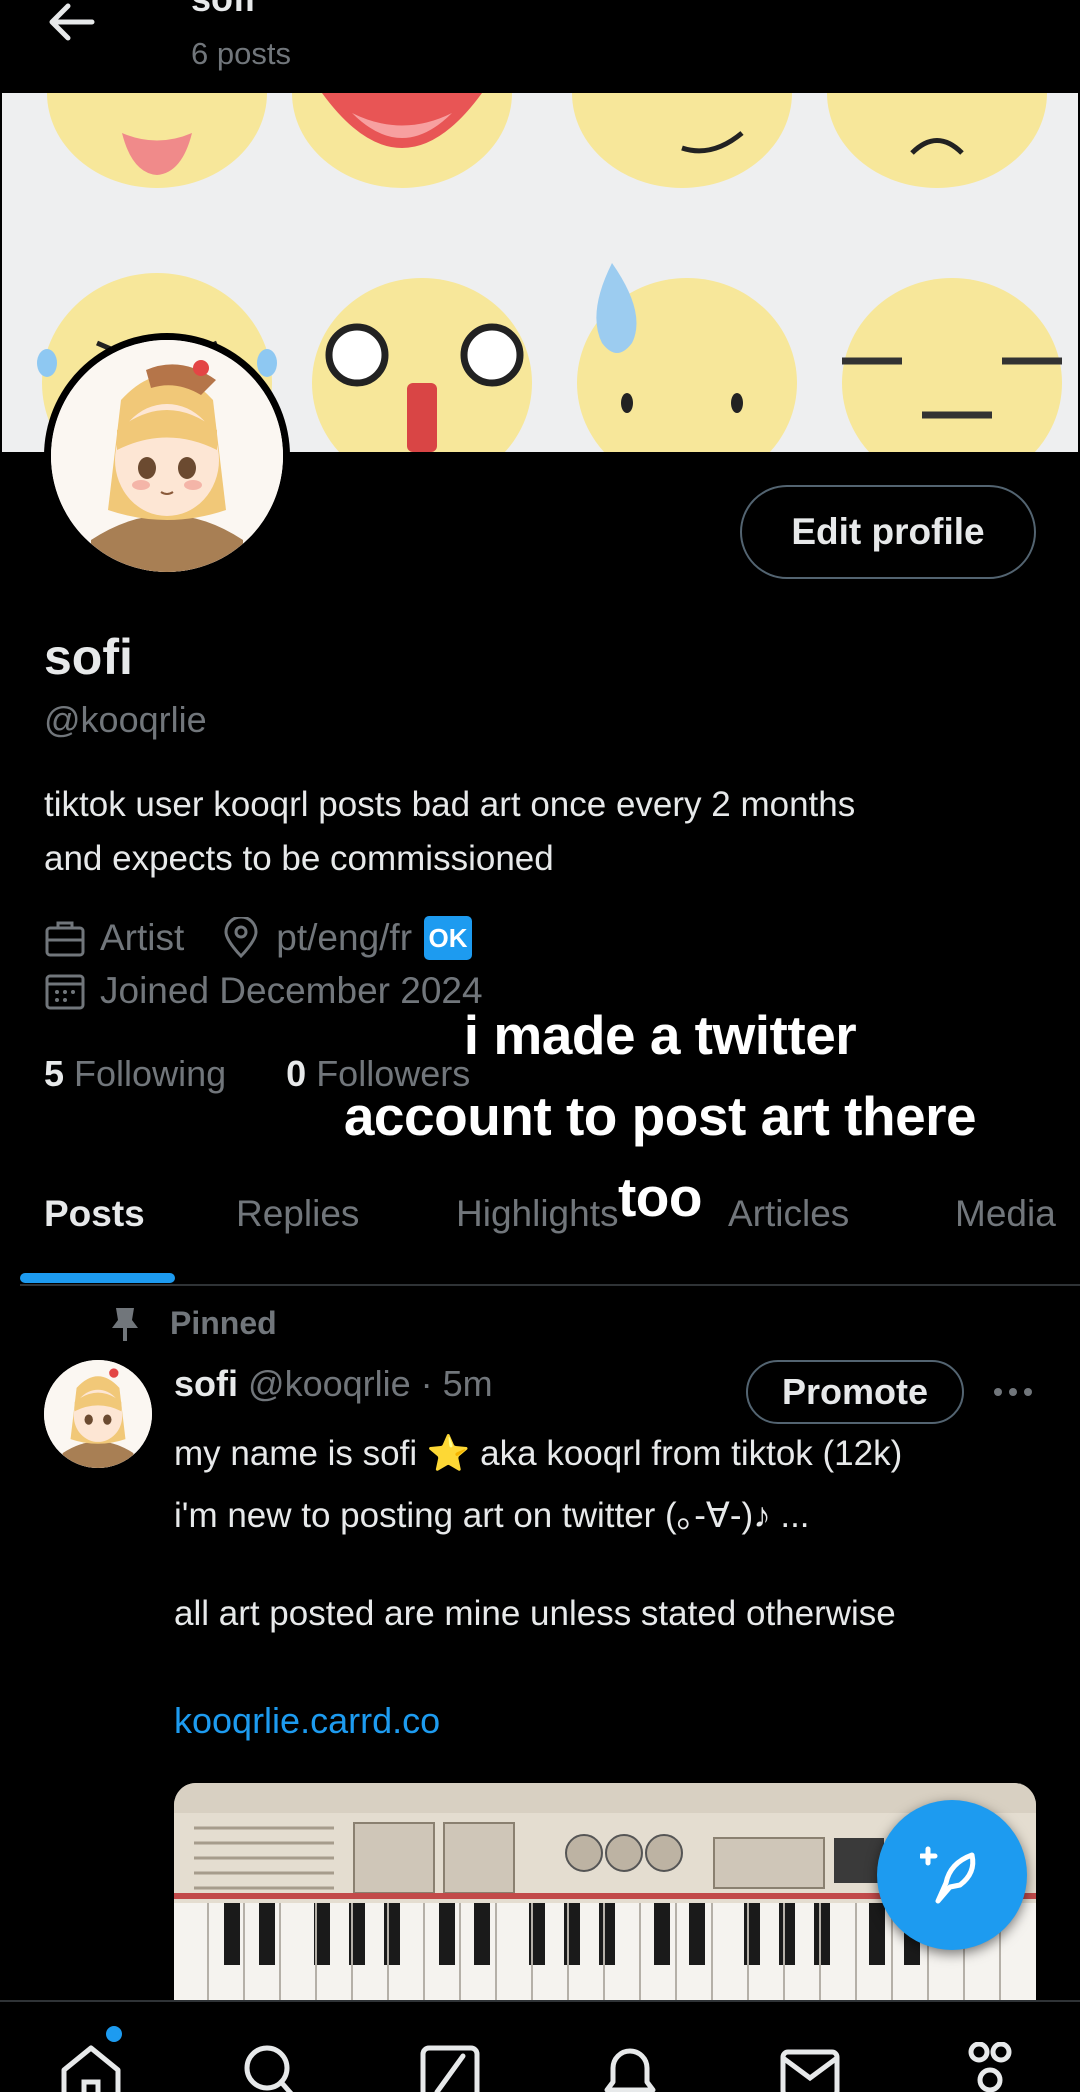 Image resolution: width=1080 pixels, height=2092 pixels. Describe the element at coordinates (888, 532) in the screenshot. I see `edit-profile-button: Edit profile` at that location.